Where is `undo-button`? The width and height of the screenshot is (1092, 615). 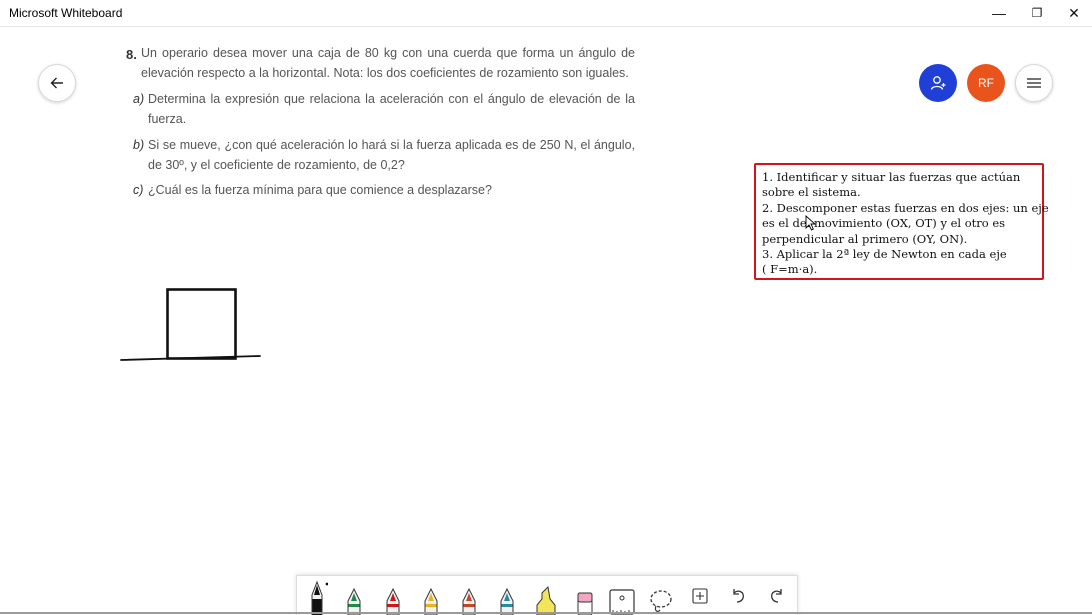
undo-button is located at coordinates (738, 595).